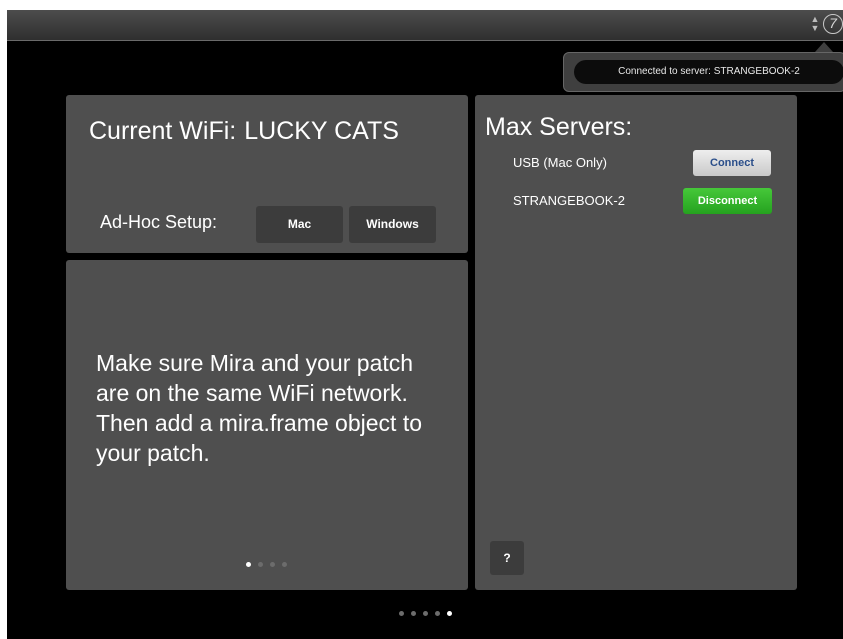 The width and height of the screenshot is (843, 639). What do you see at coordinates (833, 24) in the screenshot?
I see `mira-logo-icon: 7` at bounding box center [833, 24].